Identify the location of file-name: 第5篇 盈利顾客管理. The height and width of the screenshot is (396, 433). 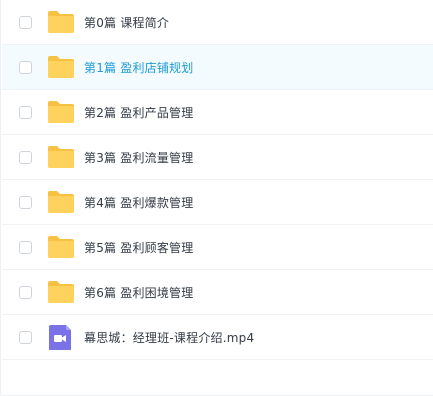
(138, 247).